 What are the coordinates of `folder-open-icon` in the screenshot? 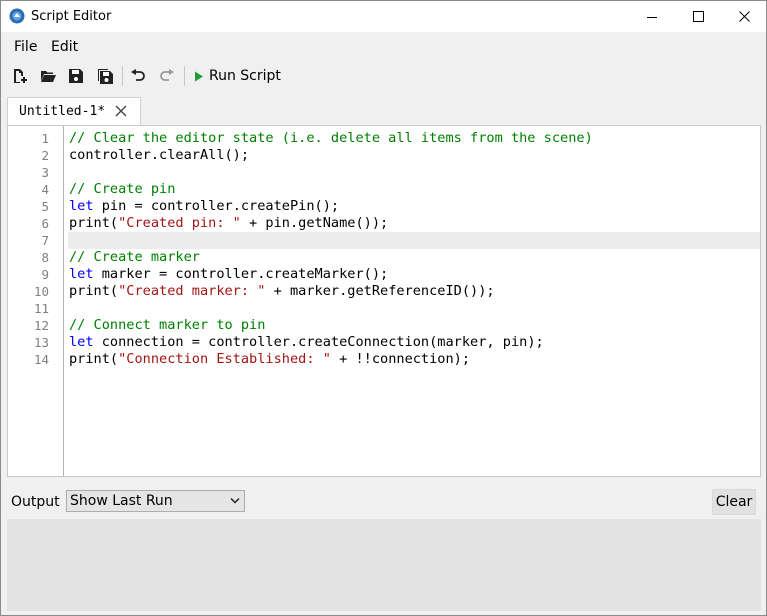 It's located at (48, 76).